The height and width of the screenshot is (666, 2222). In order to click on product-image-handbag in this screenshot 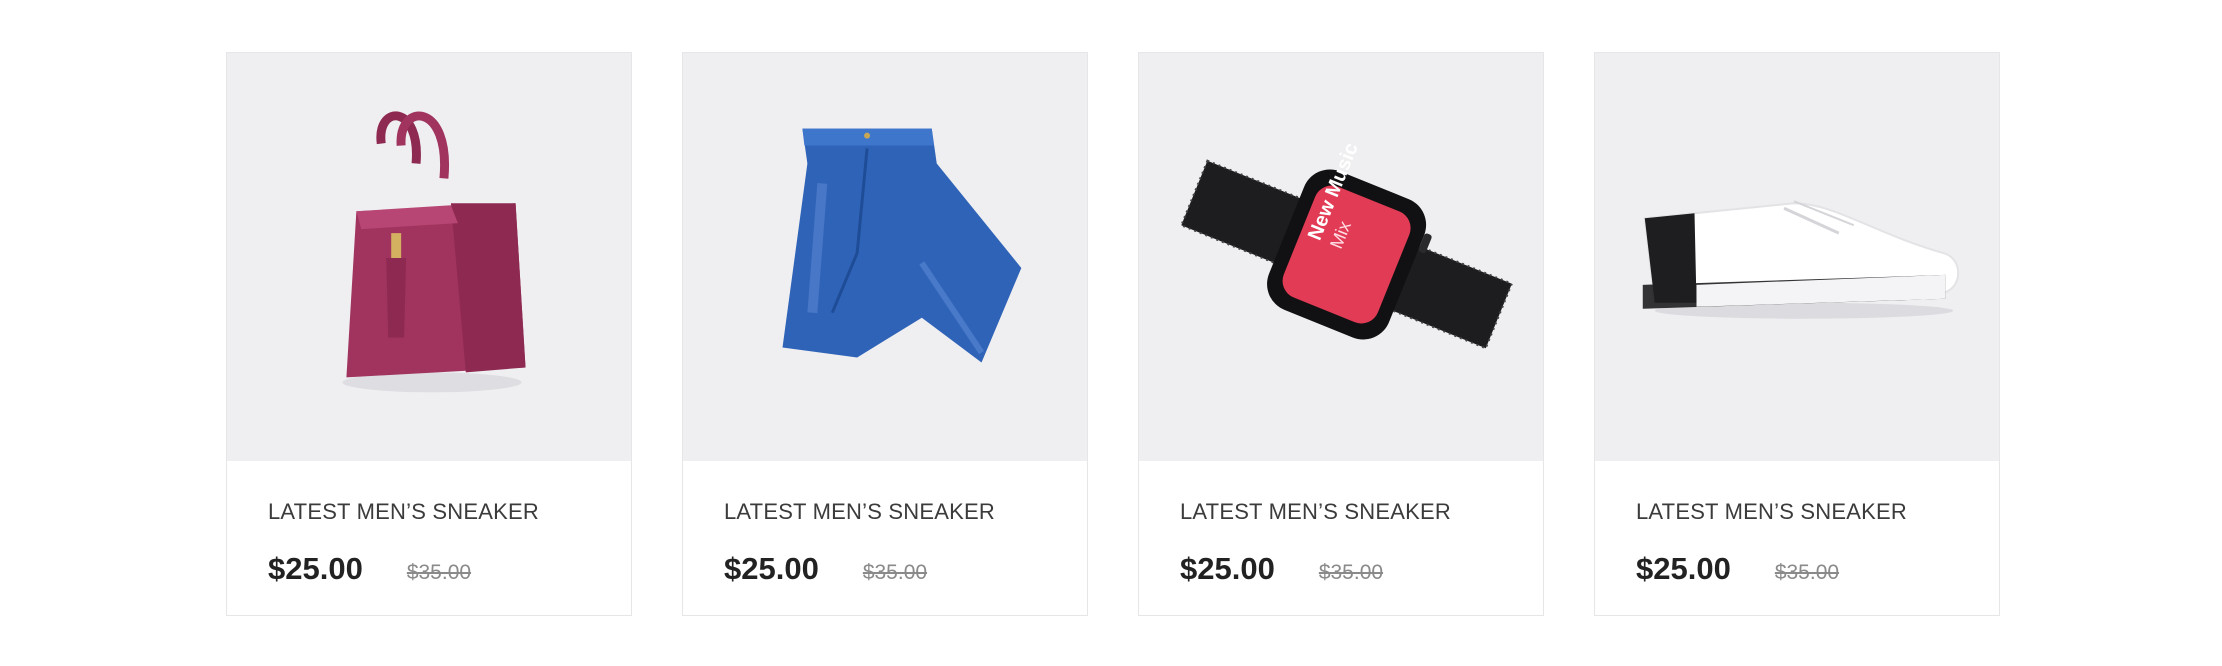, I will do `click(429, 257)`.